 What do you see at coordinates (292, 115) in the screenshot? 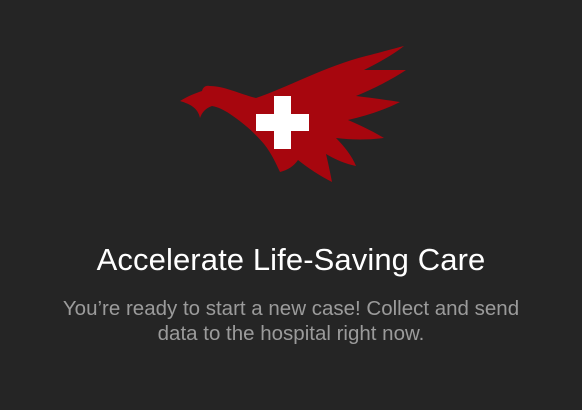
I see `eagle-medical-cross-icon` at bounding box center [292, 115].